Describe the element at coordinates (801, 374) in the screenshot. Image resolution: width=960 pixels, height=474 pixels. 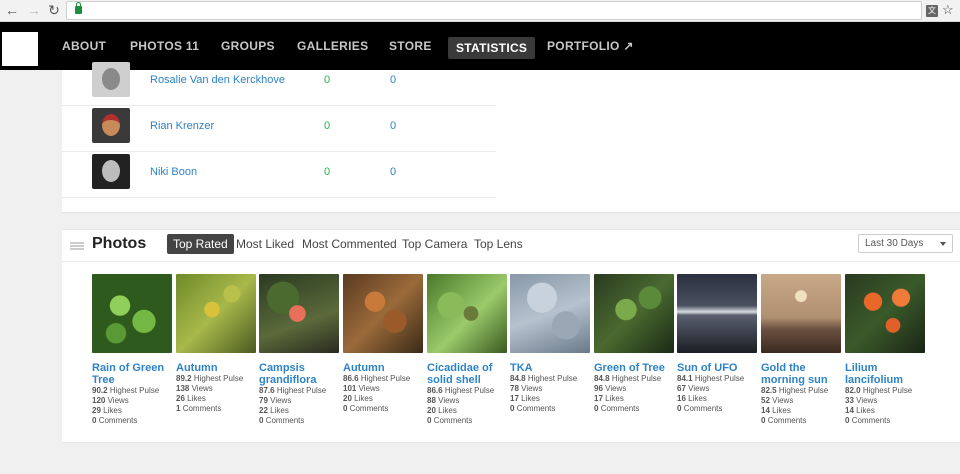
I see `photo-title: Gold the morning sun` at that location.